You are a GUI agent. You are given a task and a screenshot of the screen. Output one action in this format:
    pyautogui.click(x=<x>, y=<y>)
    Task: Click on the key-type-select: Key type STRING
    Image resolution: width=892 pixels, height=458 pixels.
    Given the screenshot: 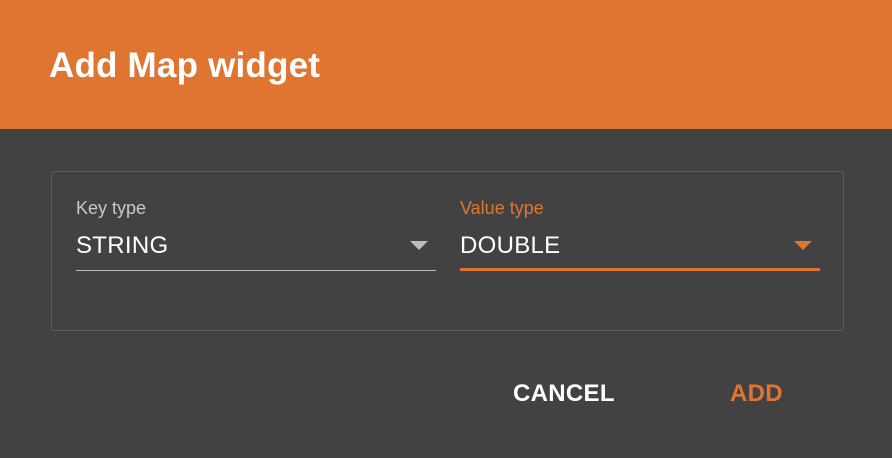 What is the action you would take?
    pyautogui.click(x=256, y=235)
    